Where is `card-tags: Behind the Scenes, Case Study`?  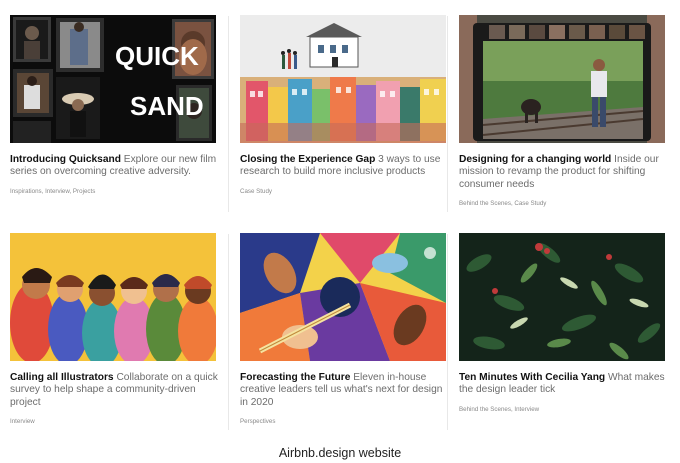
card-tags: Behind the Scenes, Case Study is located at coordinates (564, 203).